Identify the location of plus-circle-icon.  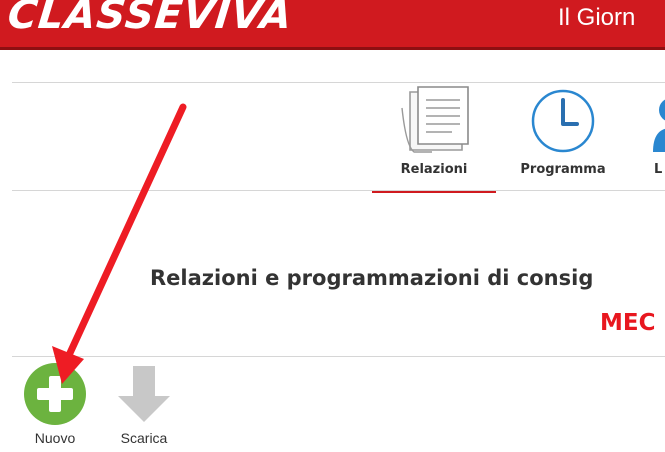
(55, 394).